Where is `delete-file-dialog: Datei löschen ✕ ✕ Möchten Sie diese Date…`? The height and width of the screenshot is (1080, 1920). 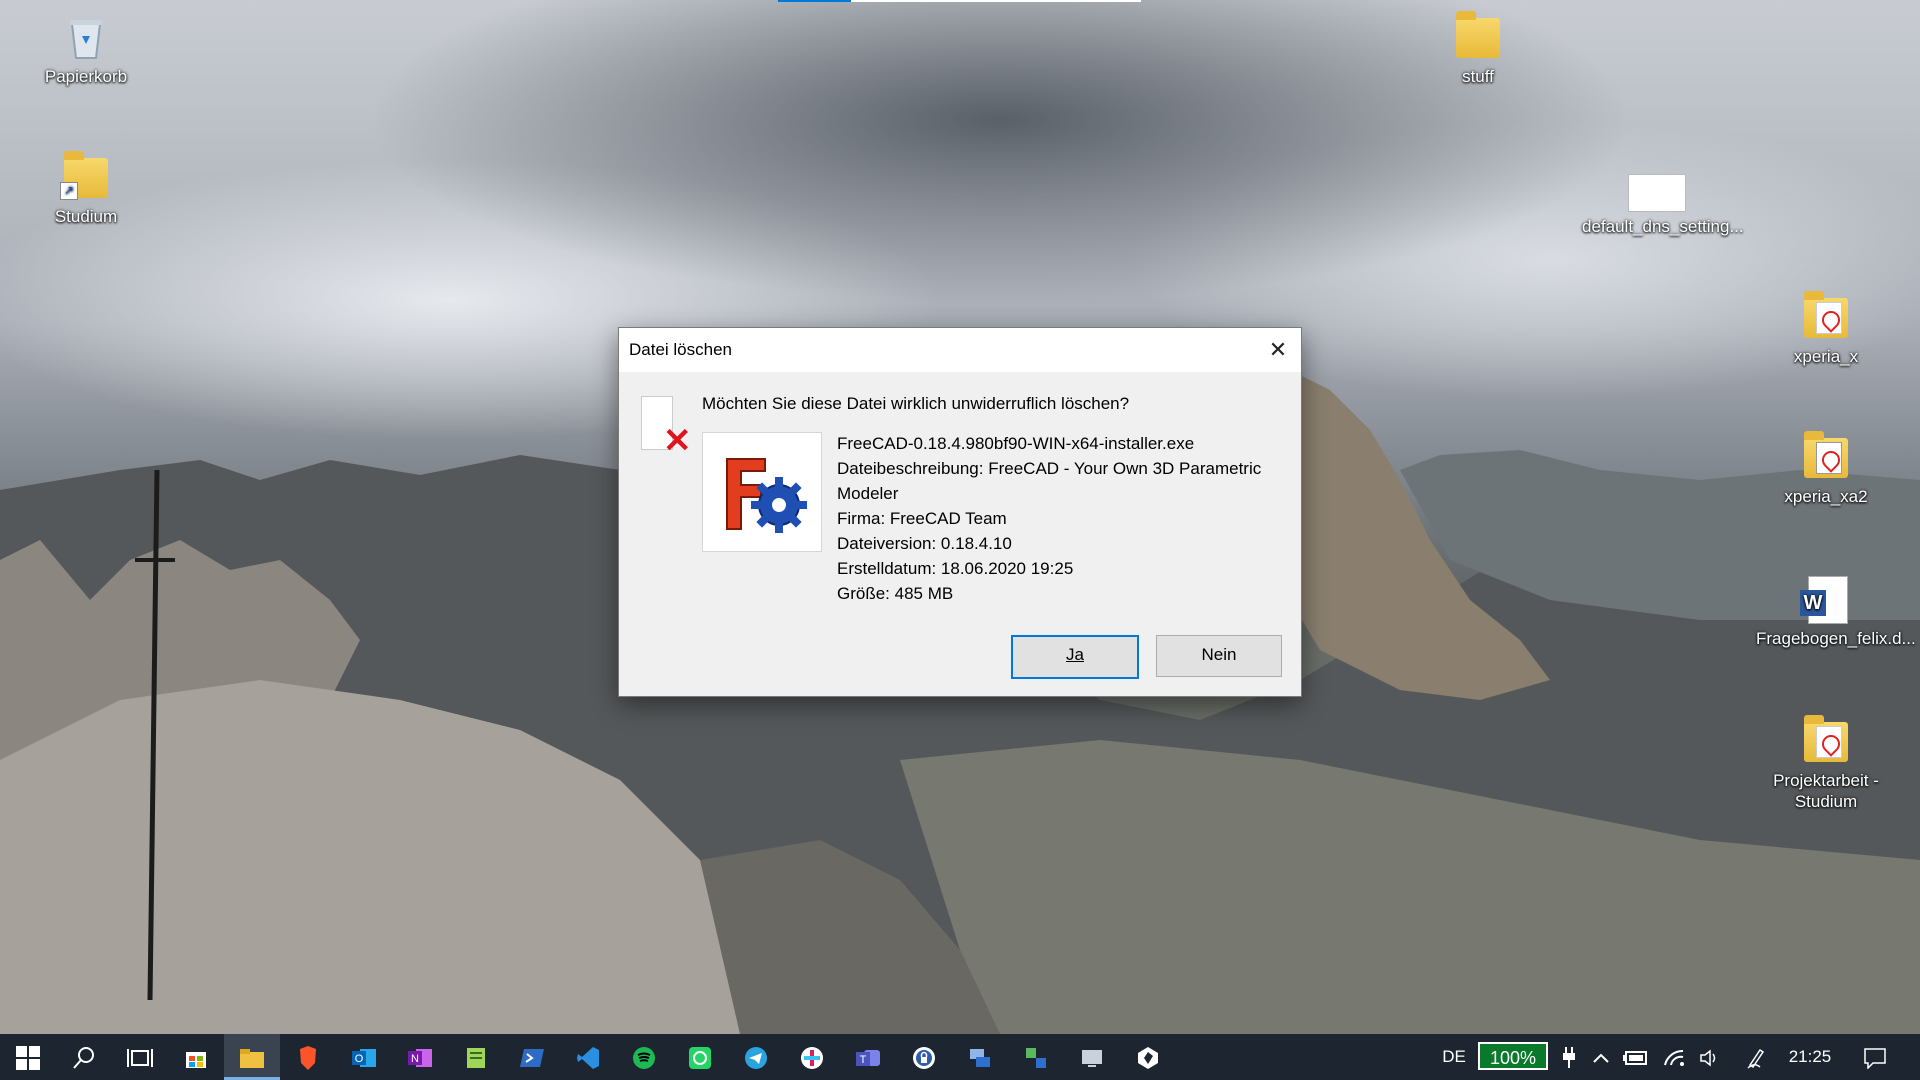
delete-file-dialog: Datei löschen ✕ ✕ Möchten Sie diese Date… is located at coordinates (960, 512).